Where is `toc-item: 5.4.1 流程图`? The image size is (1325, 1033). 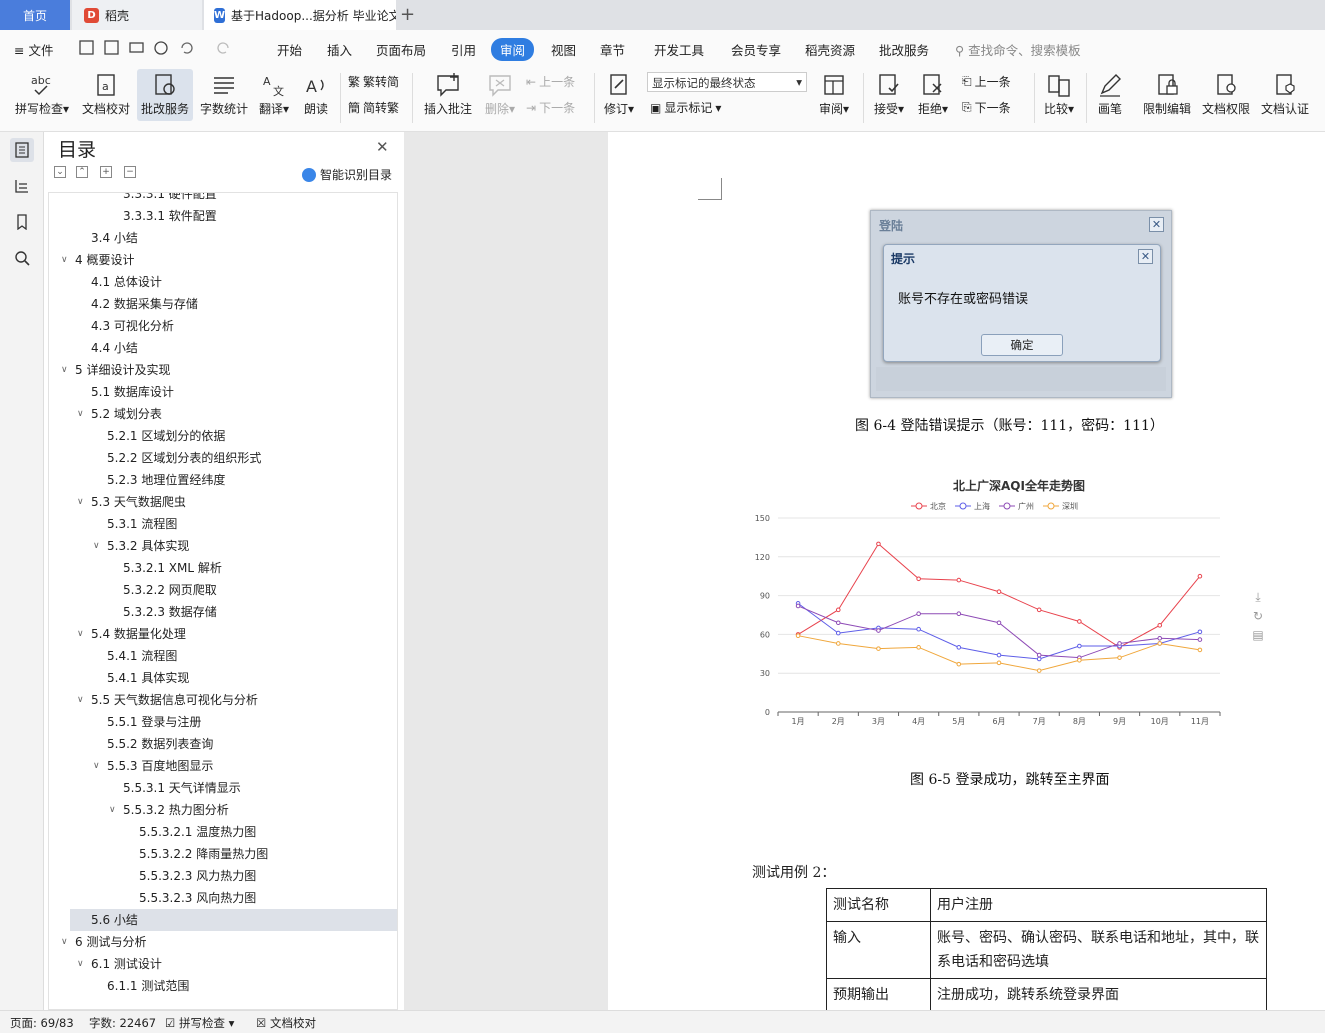
toc-item: 5.4.1 流程图 is located at coordinates (219, 656).